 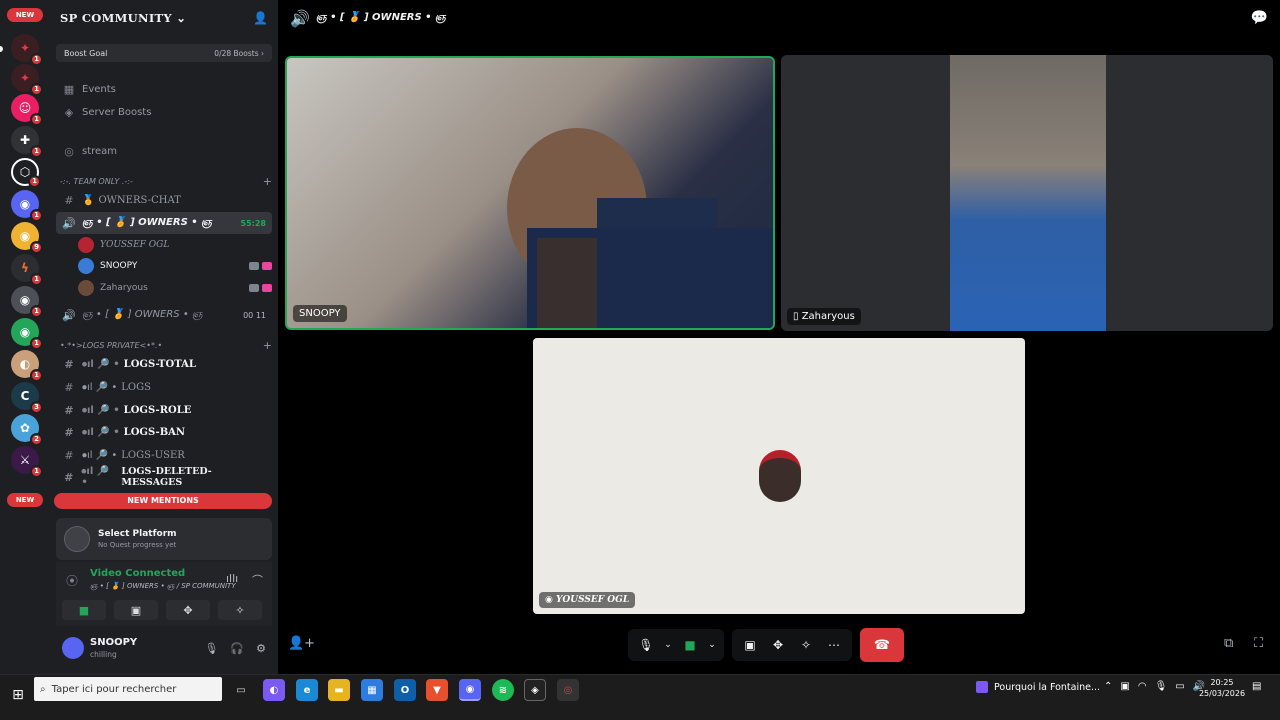 What do you see at coordinates (232, 578) in the screenshot?
I see `soundboard-icon: ıllı` at bounding box center [232, 578].